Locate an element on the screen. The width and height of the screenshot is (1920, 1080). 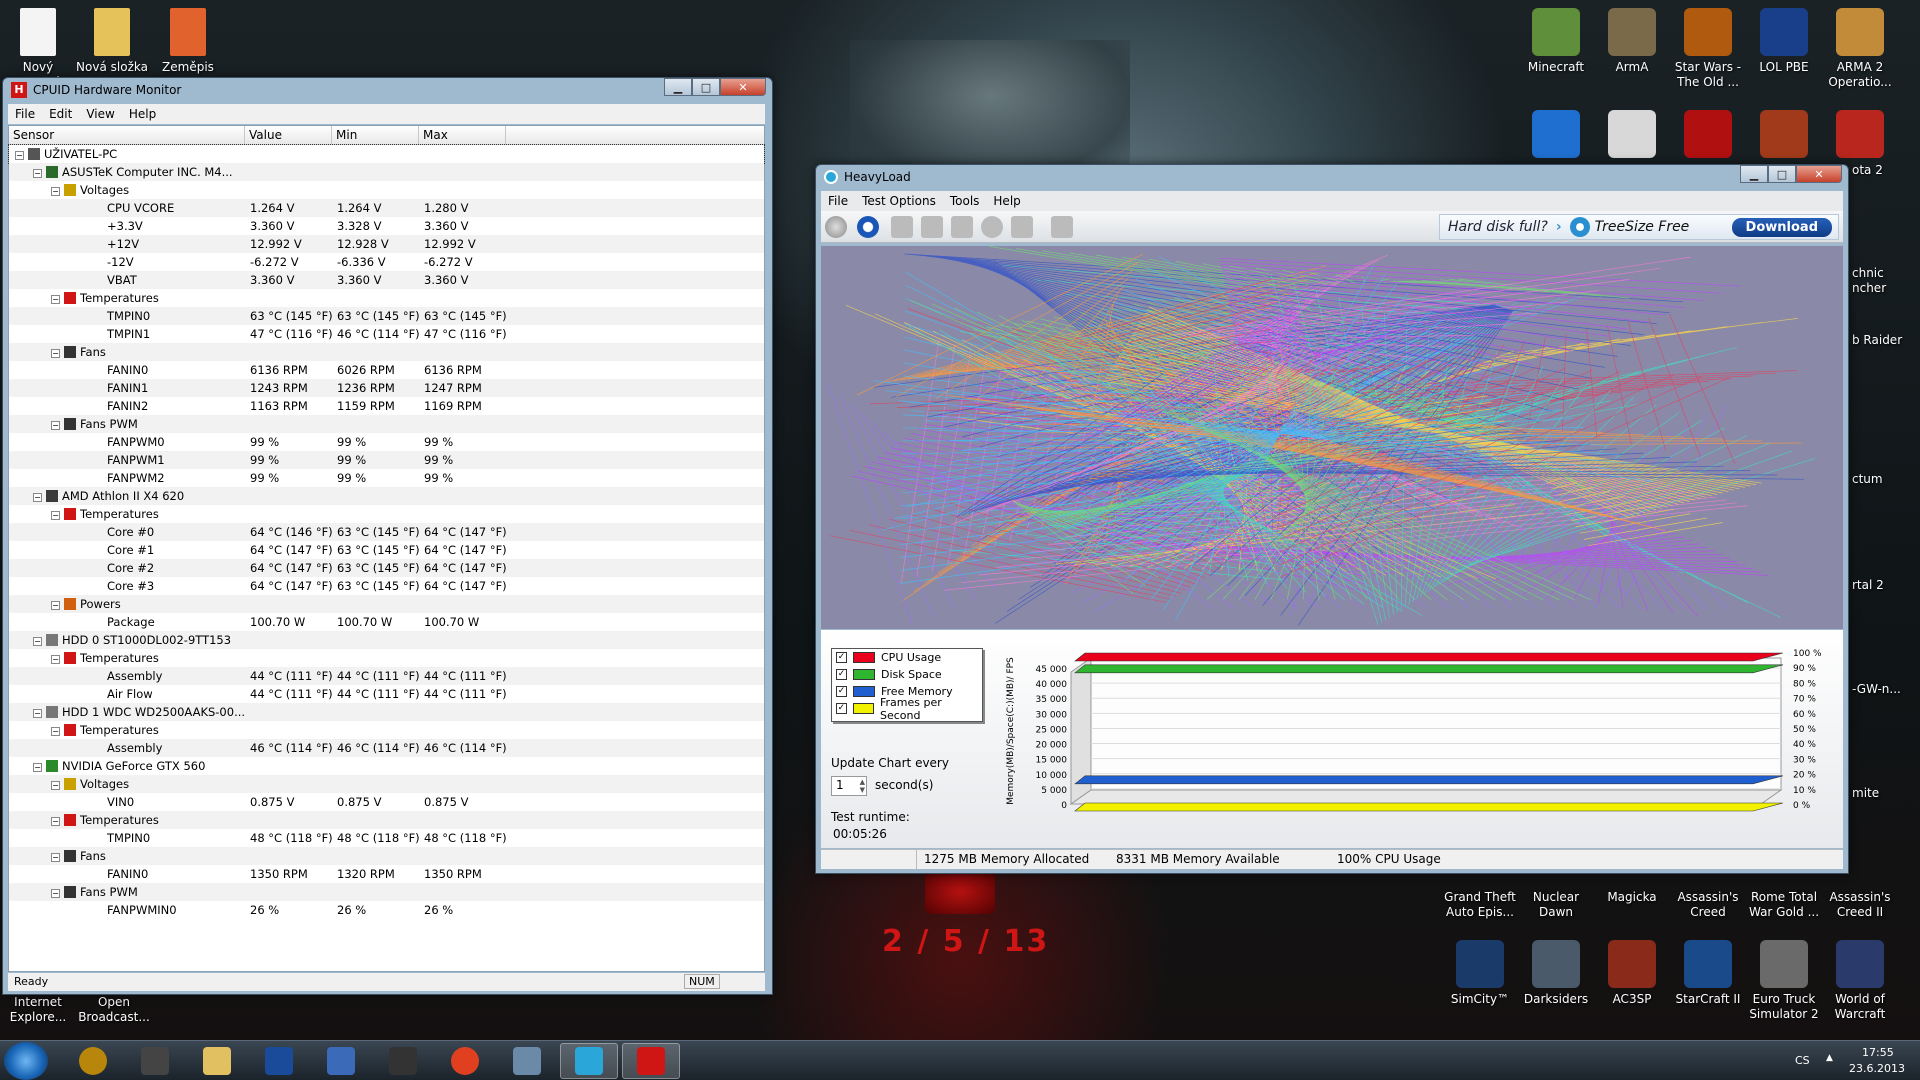
desktop-icon: Zeměpis is located at coordinates (188, 41).